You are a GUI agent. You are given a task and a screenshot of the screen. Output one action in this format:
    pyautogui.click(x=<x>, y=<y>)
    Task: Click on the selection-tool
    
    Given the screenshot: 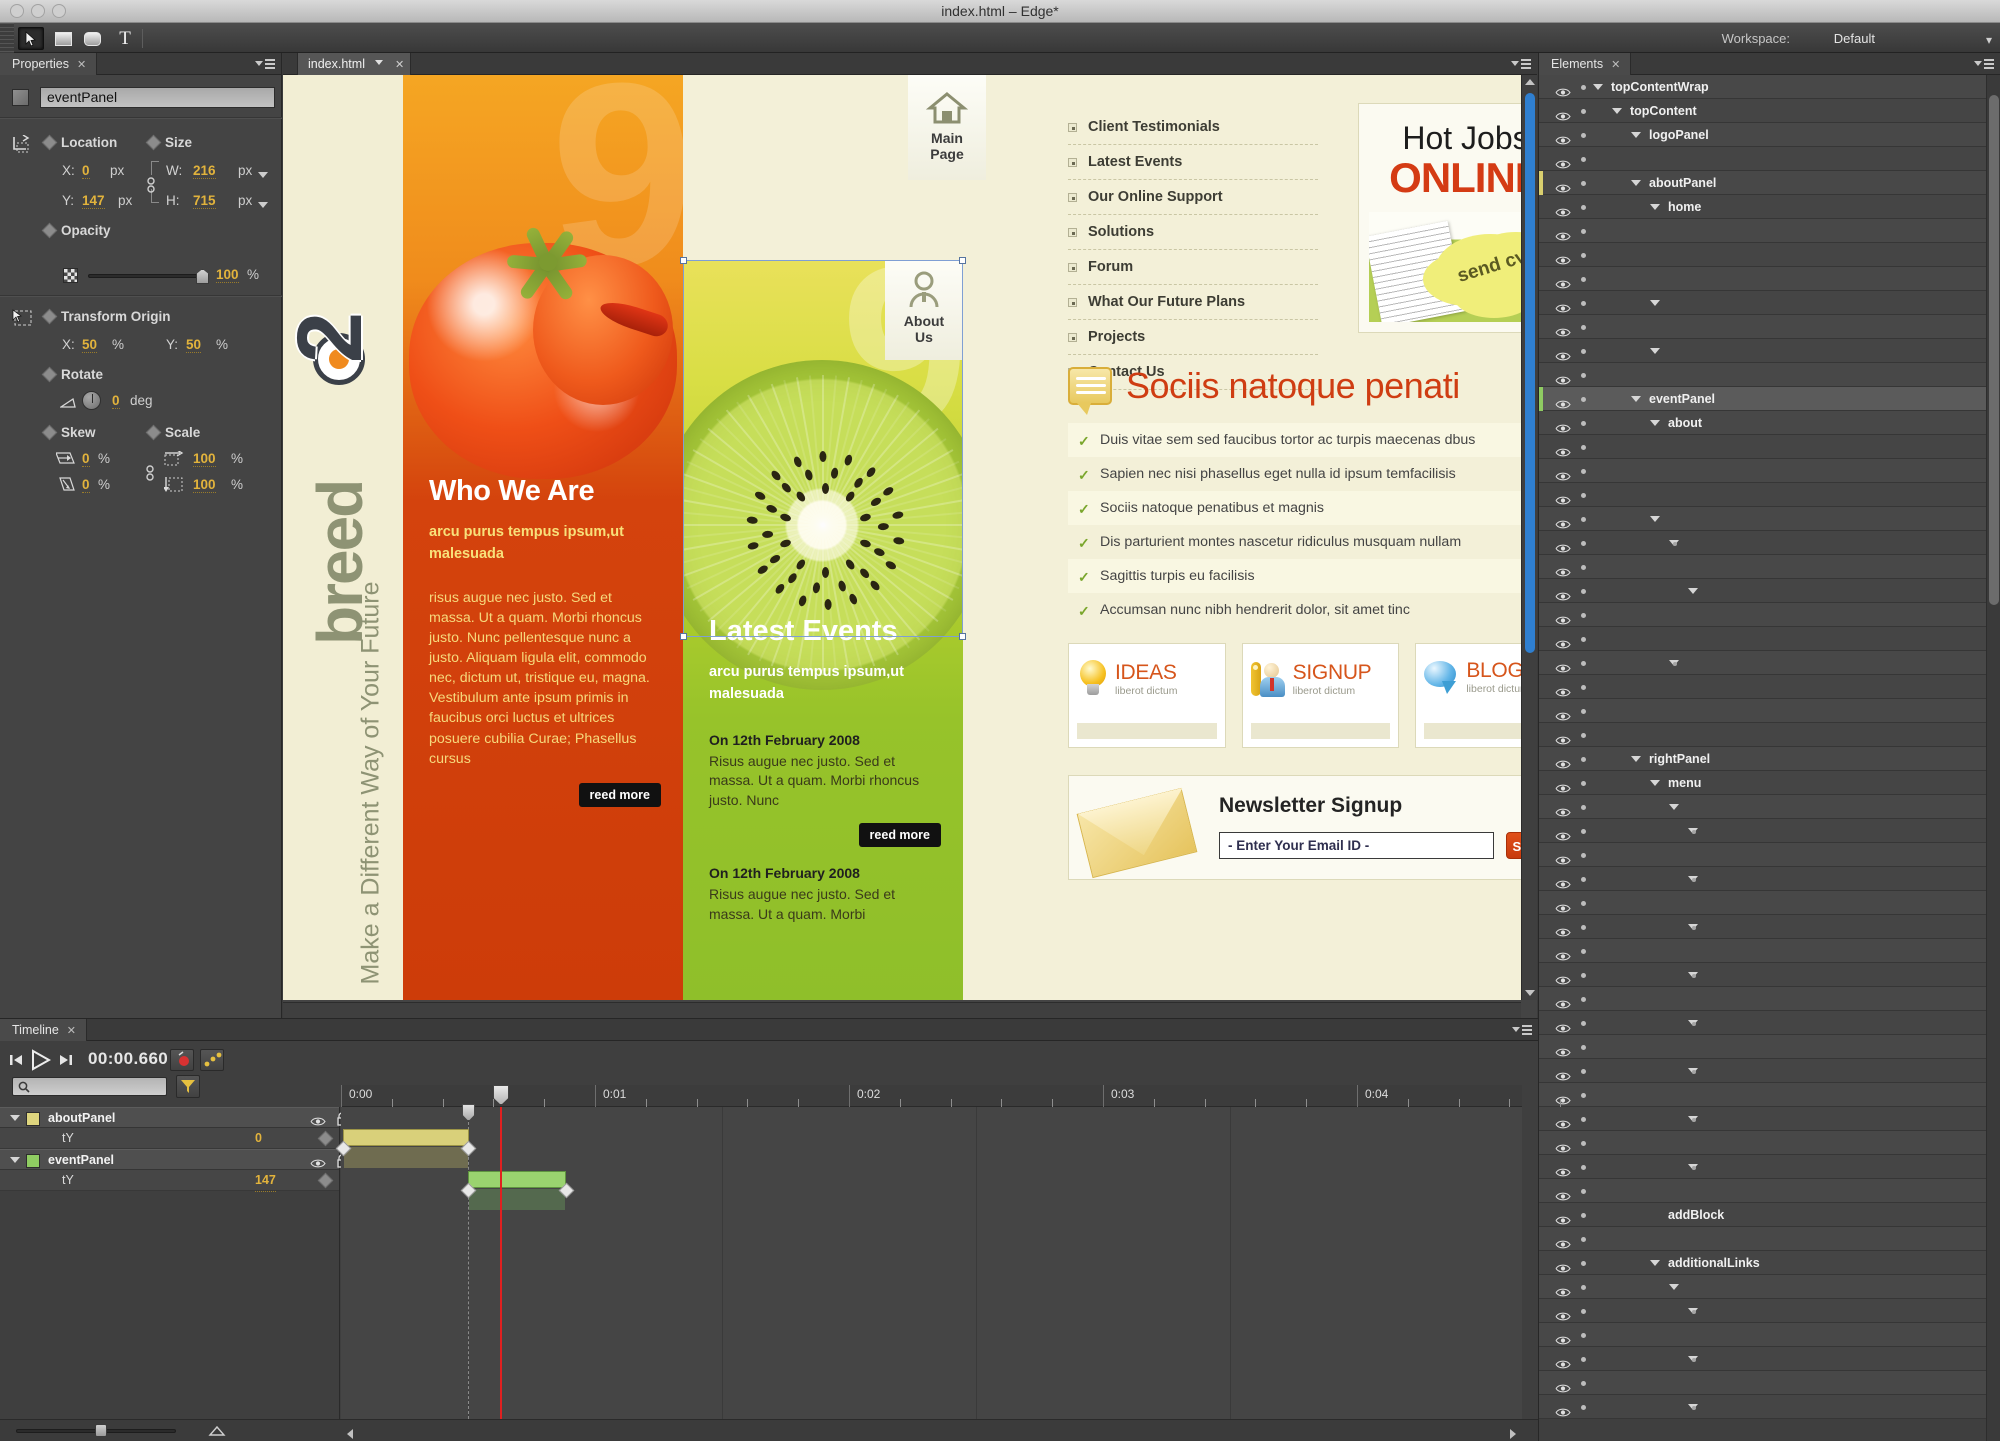 What is the action you would take?
    pyautogui.click(x=31, y=38)
    